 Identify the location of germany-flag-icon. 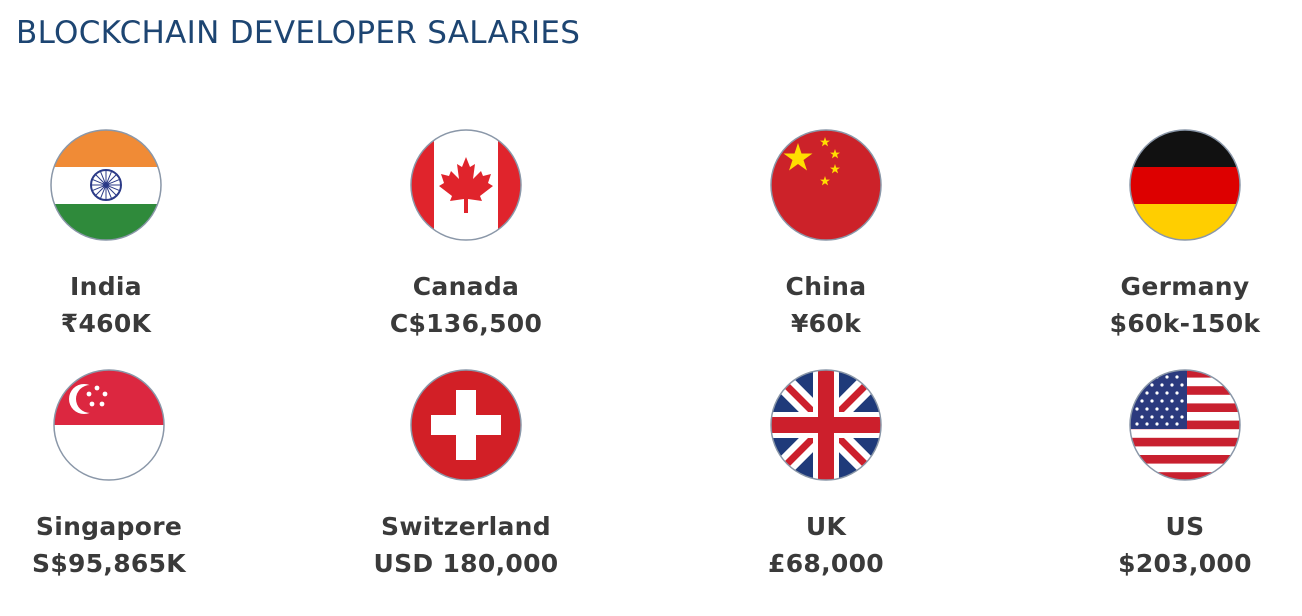
(1185, 185).